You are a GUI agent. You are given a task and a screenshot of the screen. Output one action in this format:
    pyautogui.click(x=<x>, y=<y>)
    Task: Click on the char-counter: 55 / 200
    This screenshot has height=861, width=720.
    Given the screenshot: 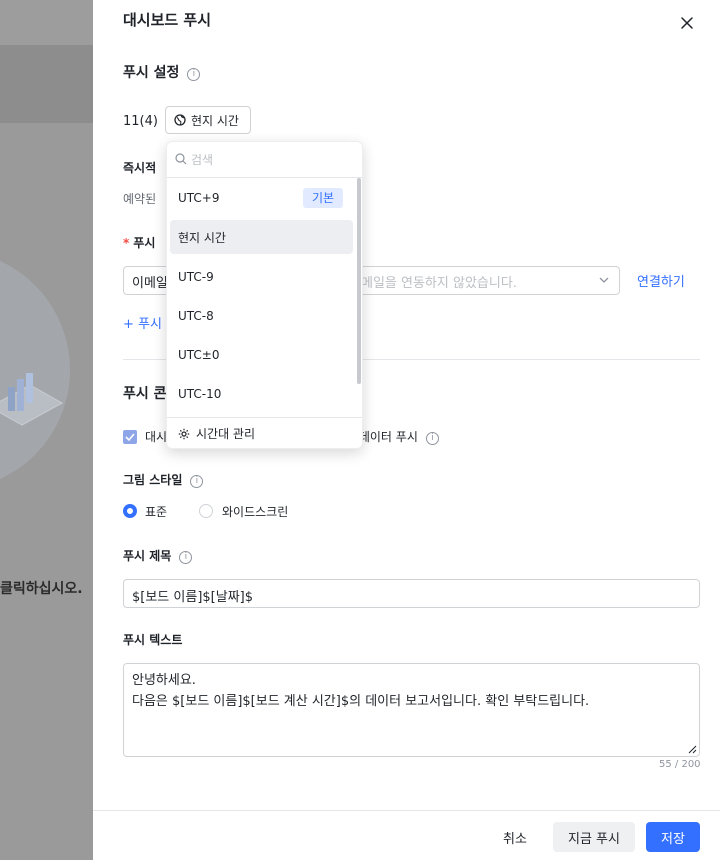 What is the action you would take?
    pyautogui.click(x=680, y=764)
    